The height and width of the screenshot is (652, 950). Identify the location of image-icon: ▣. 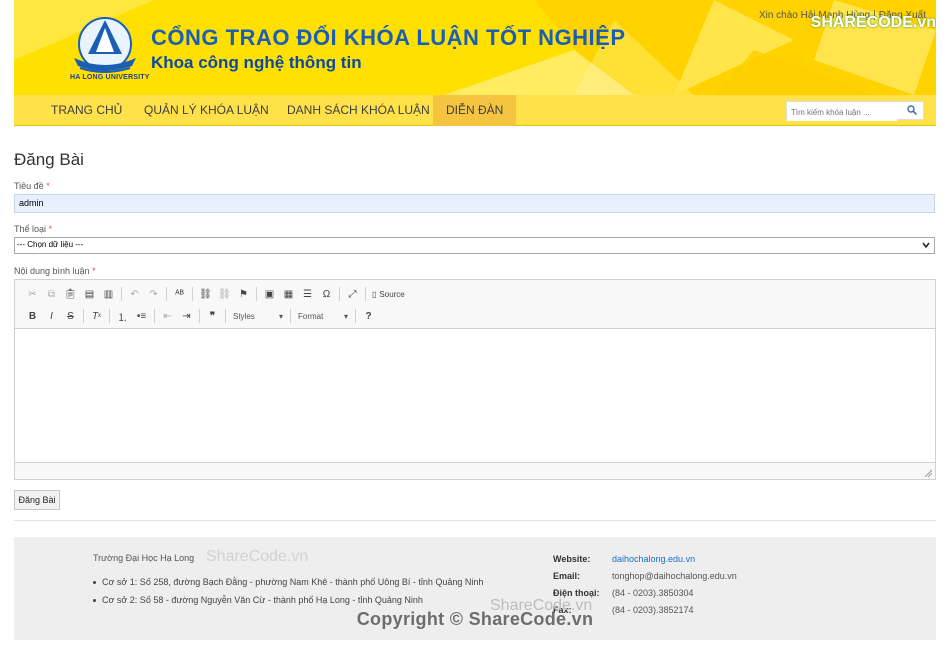
(269, 294).